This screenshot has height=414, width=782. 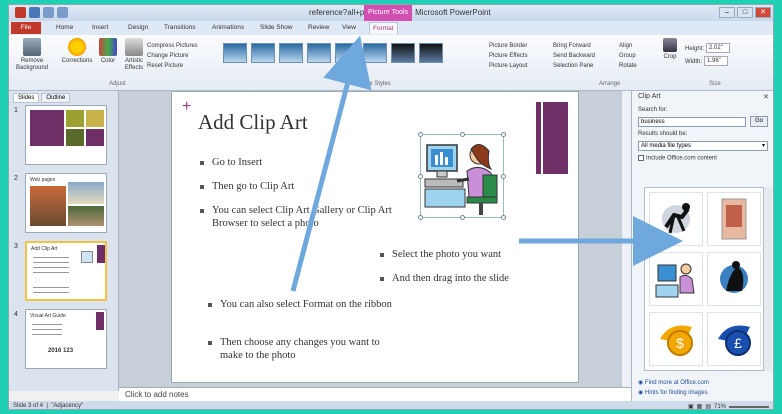 I want to click on tab-transitions: Transitions, so click(x=180, y=28).